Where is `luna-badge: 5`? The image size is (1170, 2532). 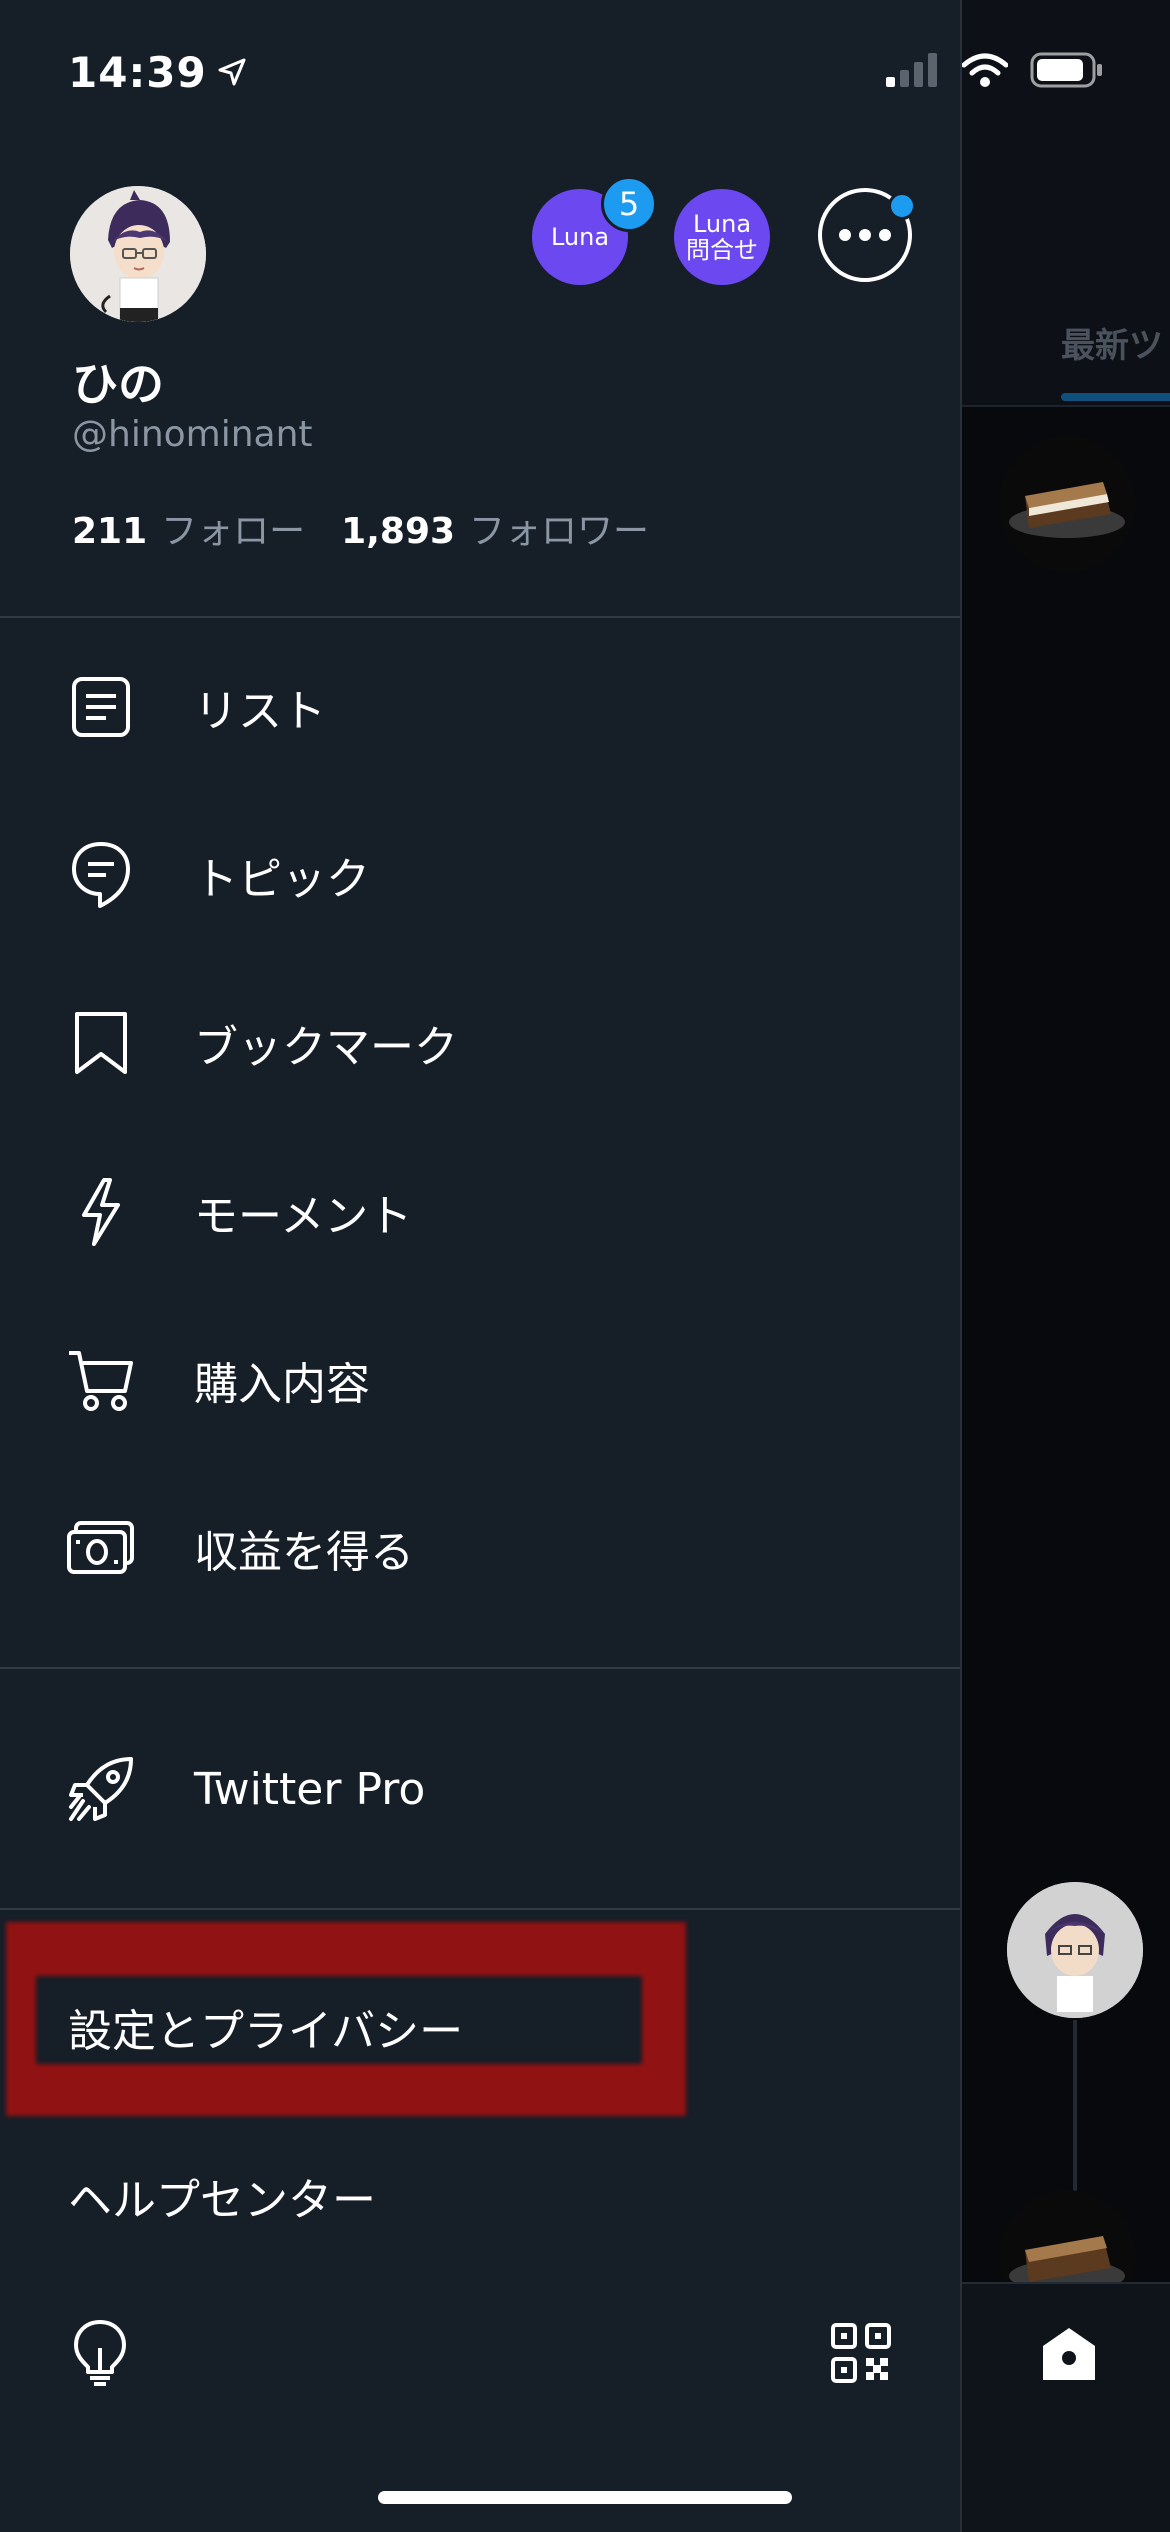 luna-badge: 5 is located at coordinates (629, 204).